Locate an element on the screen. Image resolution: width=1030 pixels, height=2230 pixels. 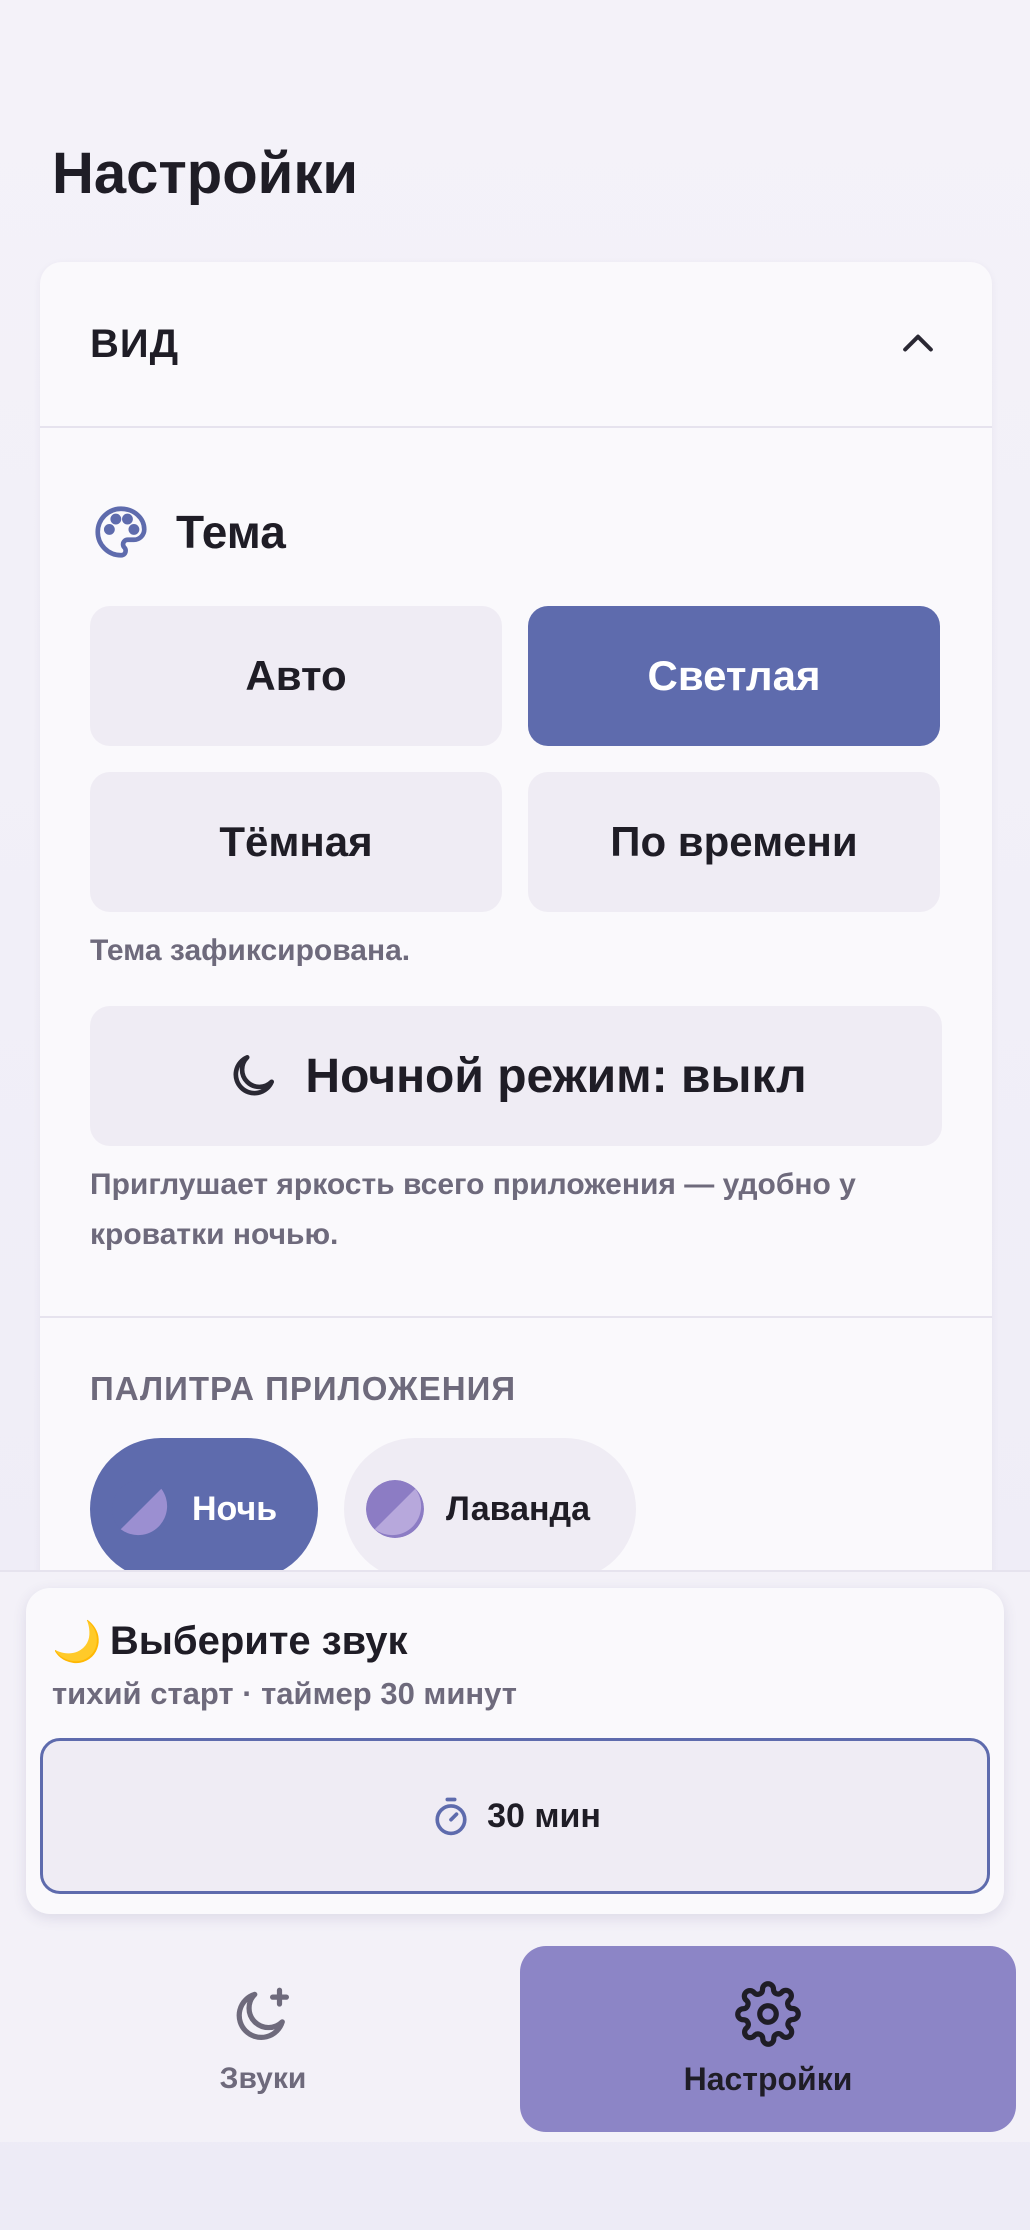
theme-hint: Тема зафиксирована. is located at coordinates (250, 950).